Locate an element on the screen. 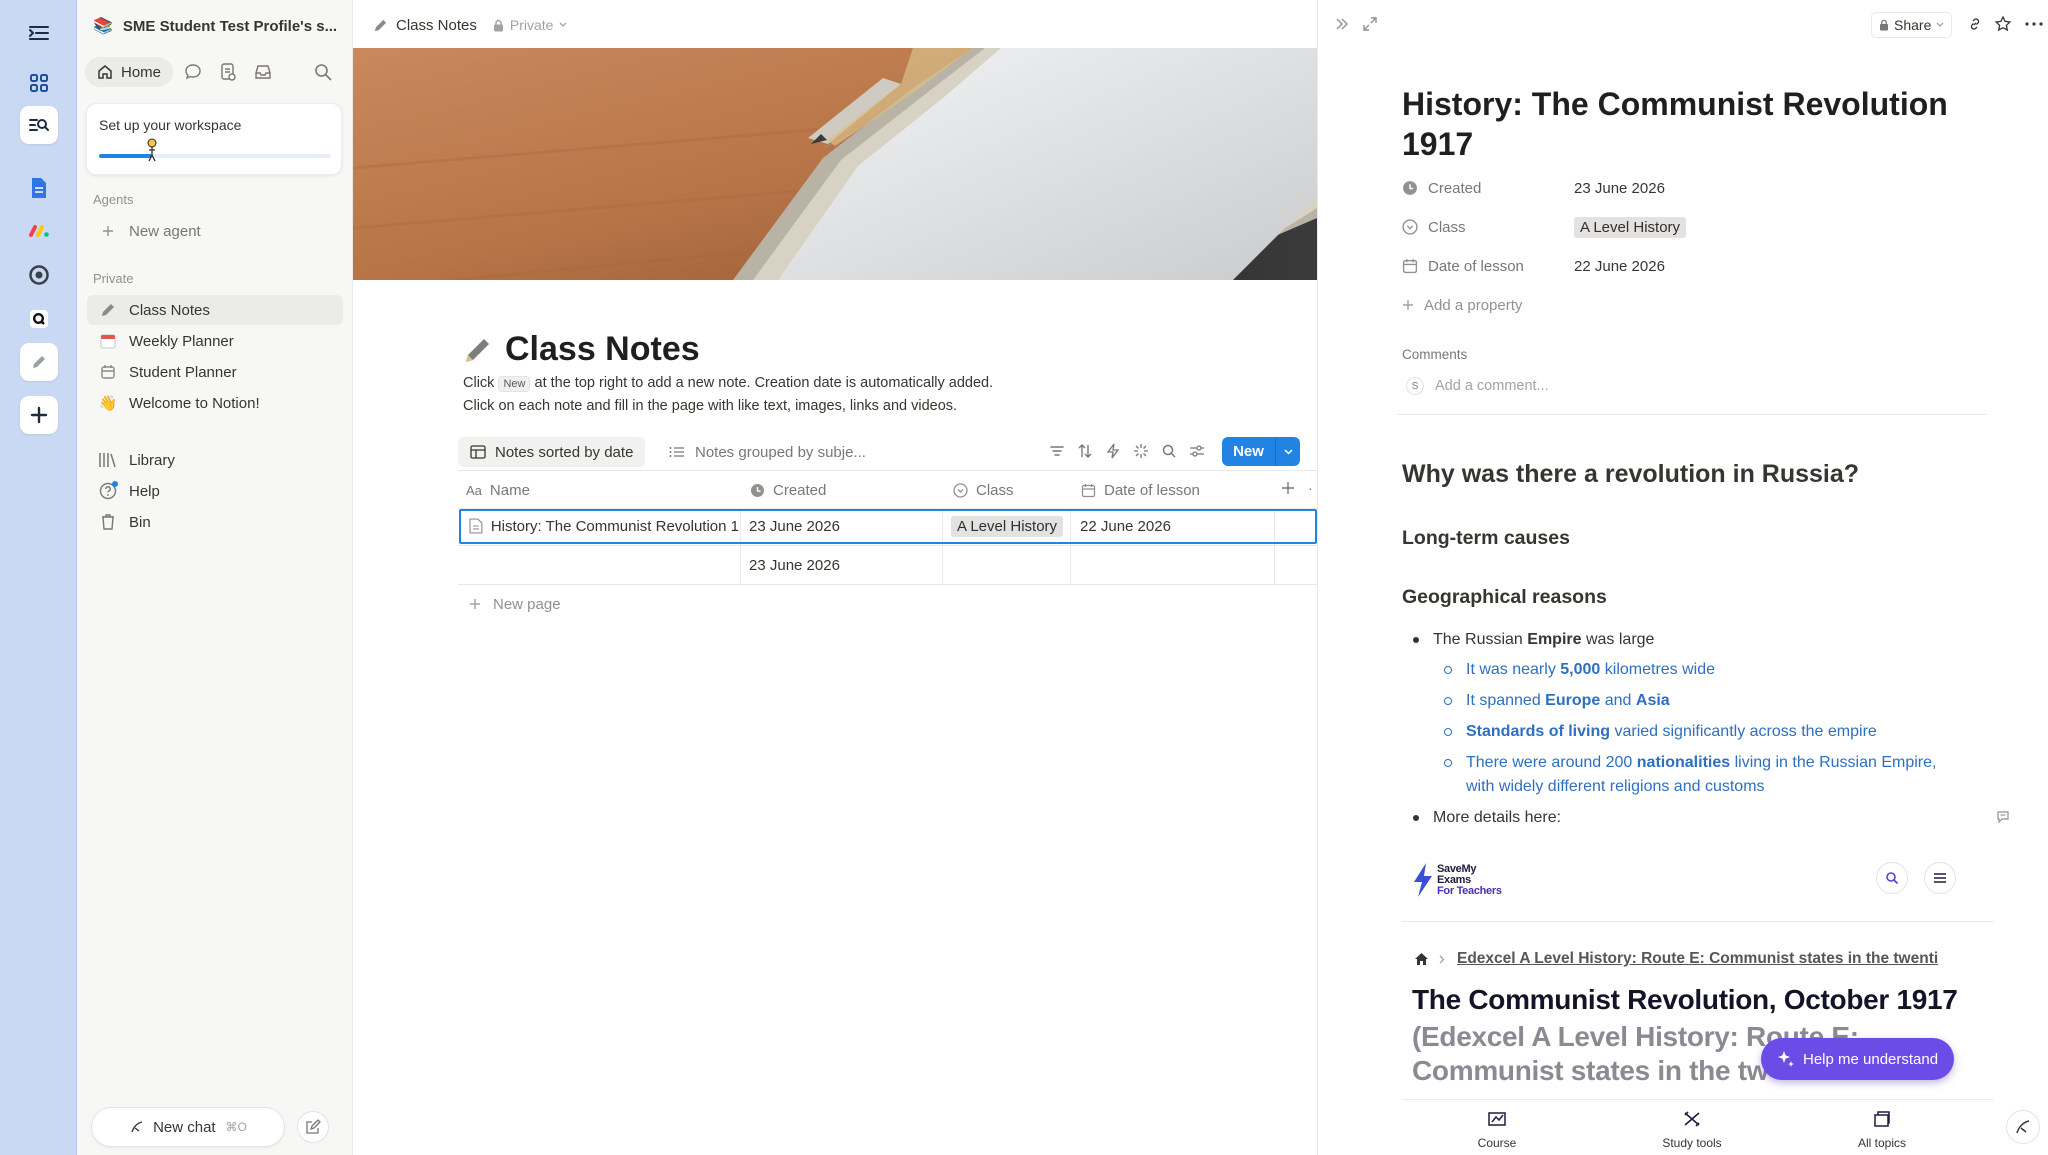  peek-title: History: The Communist Revolution 1917 is located at coordinates (1692, 124).